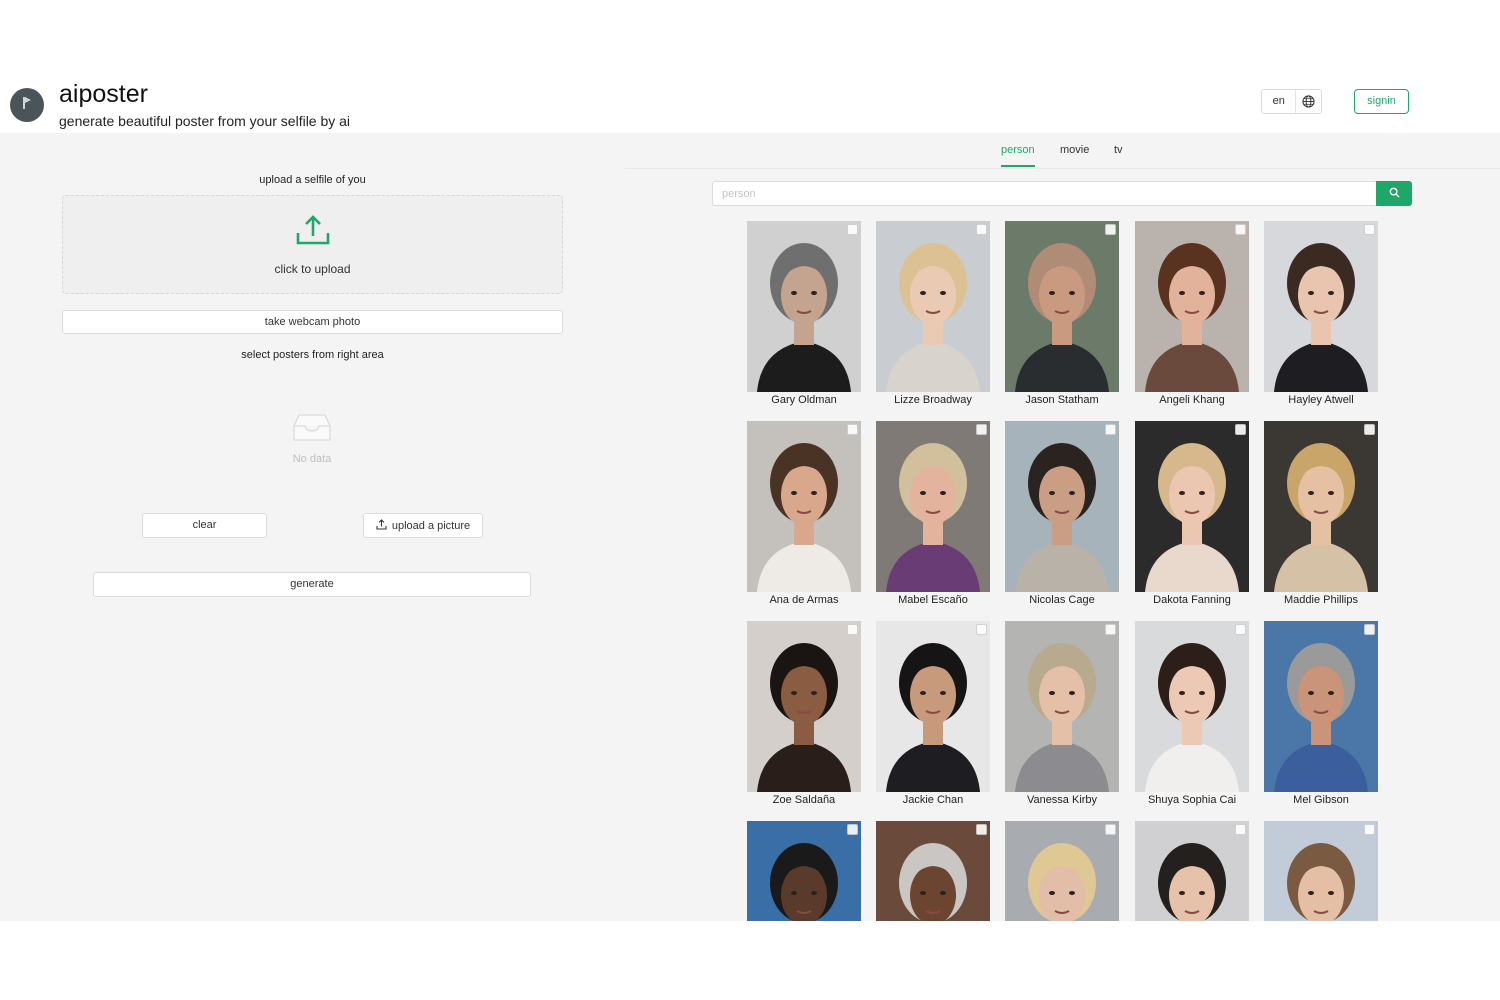 This screenshot has height=1000, width=1500. I want to click on person-card: Zoe Saldaña, so click(804, 716).